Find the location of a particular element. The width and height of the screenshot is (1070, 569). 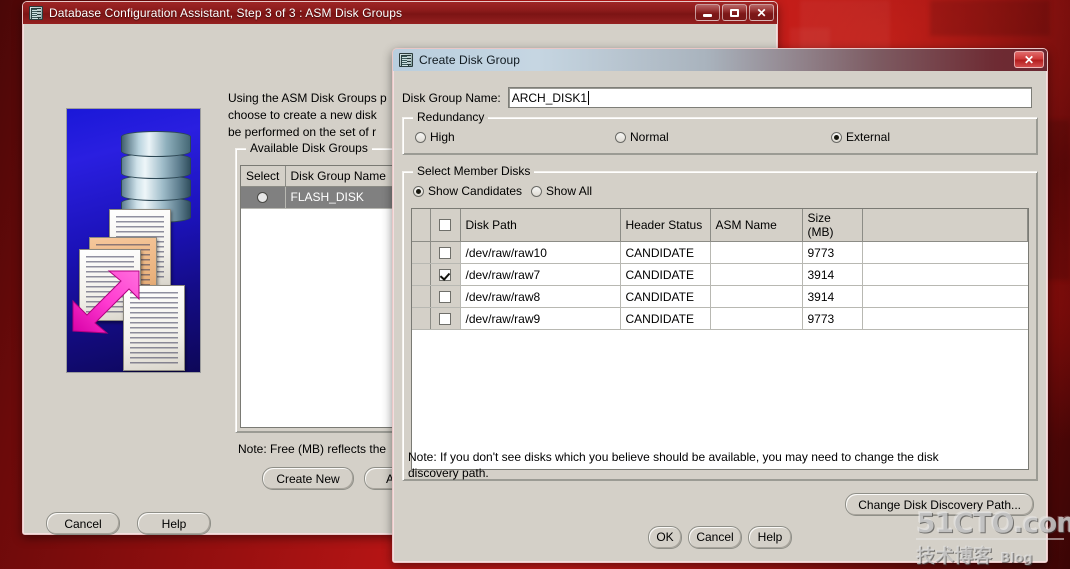

column-header-header-status: Header Status is located at coordinates (665, 225).